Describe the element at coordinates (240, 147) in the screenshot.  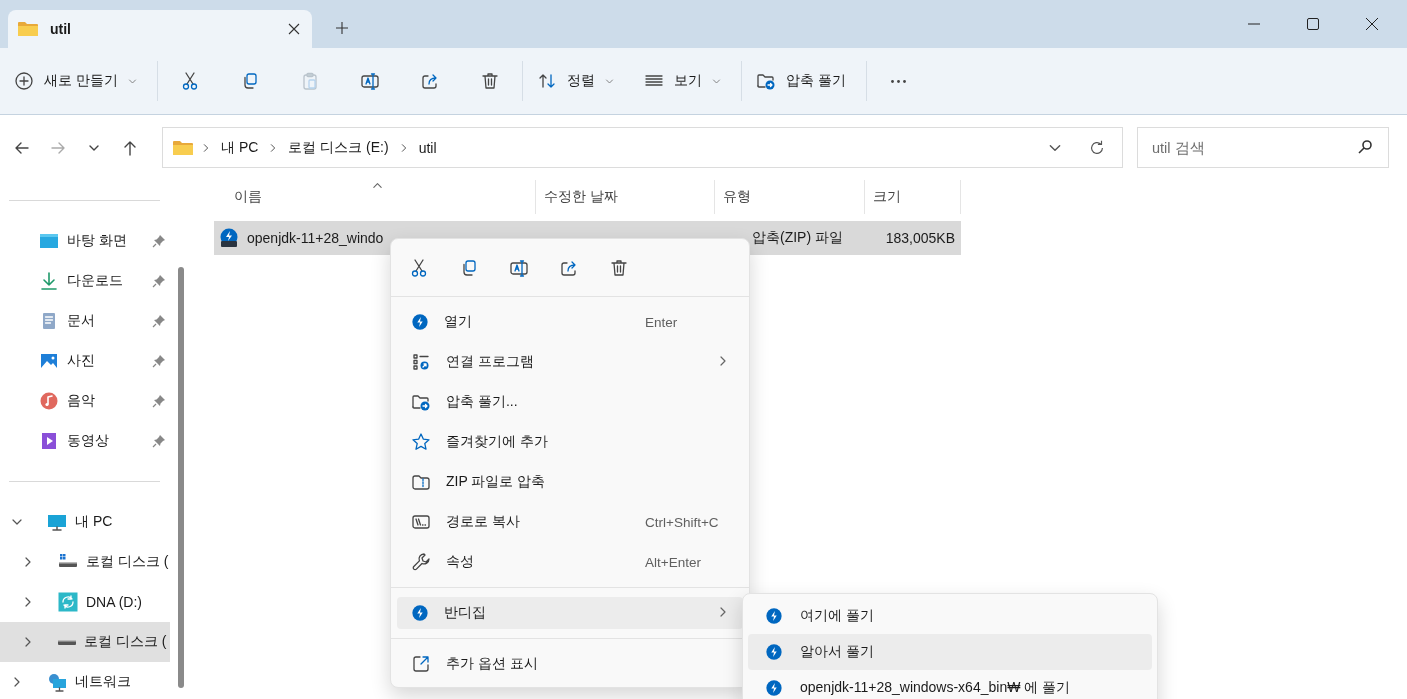
I see `breadcrumb: 내 PC` at that location.